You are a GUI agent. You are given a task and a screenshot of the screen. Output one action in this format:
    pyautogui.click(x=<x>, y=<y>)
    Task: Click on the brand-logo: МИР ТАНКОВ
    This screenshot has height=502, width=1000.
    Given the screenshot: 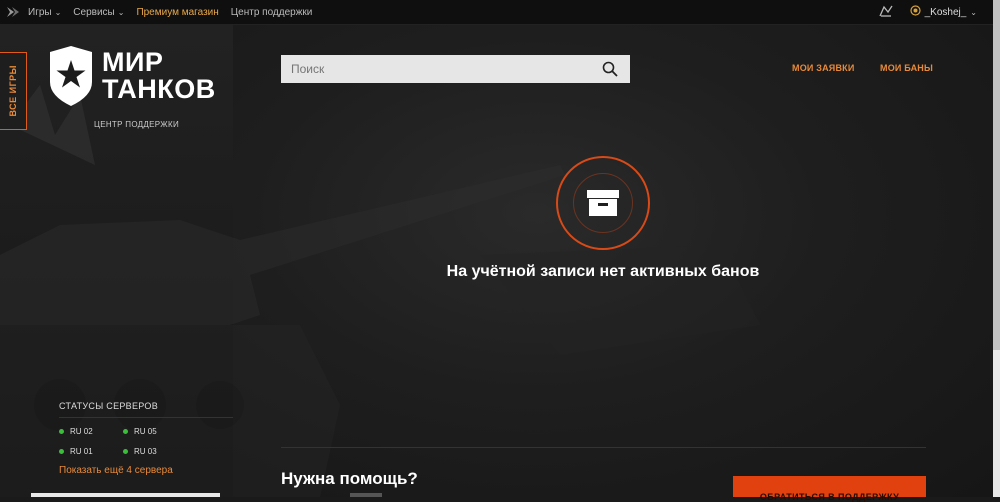 What is the action you would take?
    pyautogui.click(x=132, y=76)
    